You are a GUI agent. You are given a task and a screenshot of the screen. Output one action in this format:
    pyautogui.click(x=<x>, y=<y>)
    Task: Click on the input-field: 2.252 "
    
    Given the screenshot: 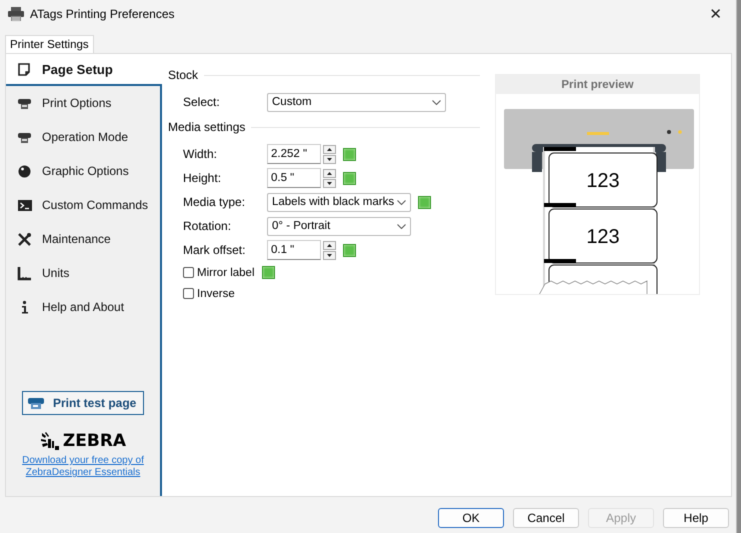 What is the action you would take?
    pyautogui.click(x=294, y=154)
    